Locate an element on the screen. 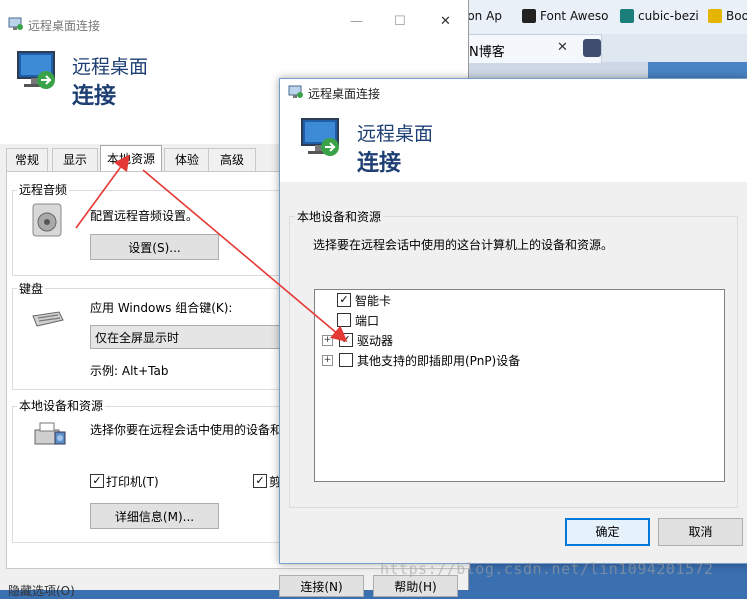 This screenshot has height=599, width=747. tree-item-label: 驱动器 is located at coordinates (375, 340).